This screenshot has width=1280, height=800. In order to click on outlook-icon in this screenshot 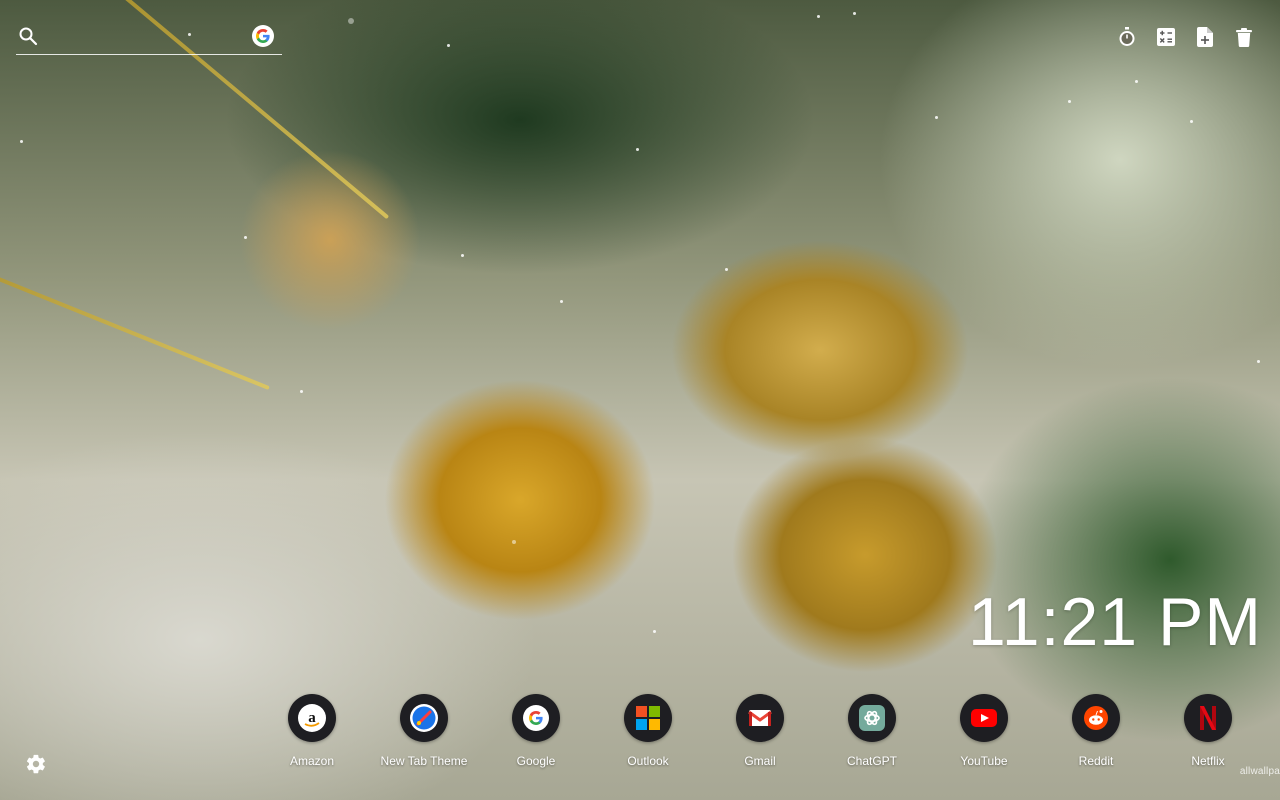, I will do `click(648, 718)`.